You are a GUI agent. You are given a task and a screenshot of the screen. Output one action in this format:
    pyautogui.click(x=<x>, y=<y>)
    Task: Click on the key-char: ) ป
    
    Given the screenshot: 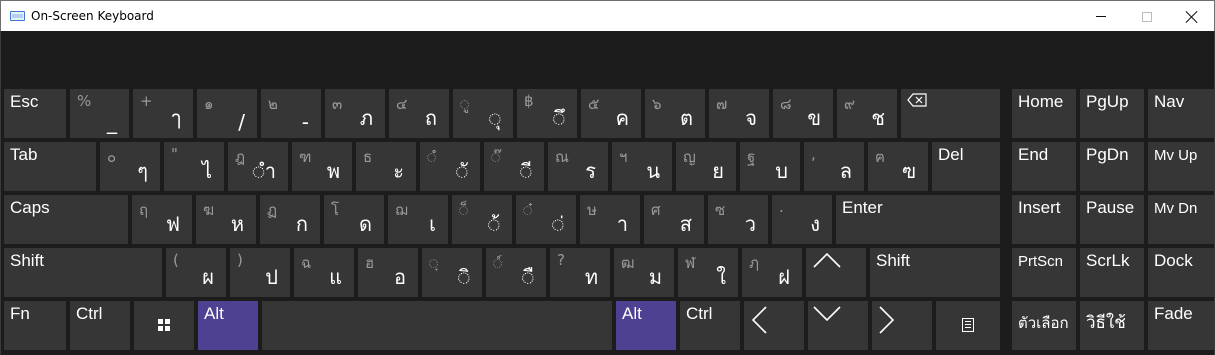 What is the action you would take?
    pyautogui.click(x=260, y=272)
    